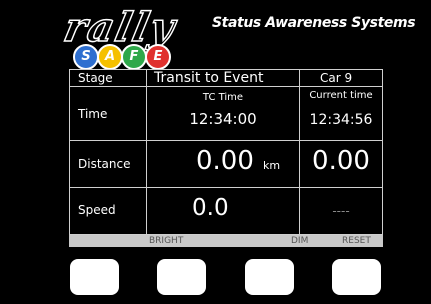  Describe the element at coordinates (226, 241) in the screenshot. I see `softkey-label-strip: BRIGHT DIM RESET` at that location.